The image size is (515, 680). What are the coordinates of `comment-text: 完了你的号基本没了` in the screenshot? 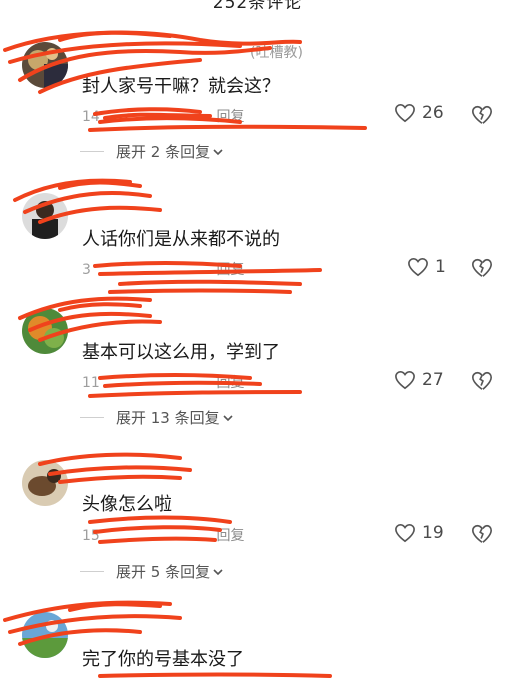 It's located at (163, 659).